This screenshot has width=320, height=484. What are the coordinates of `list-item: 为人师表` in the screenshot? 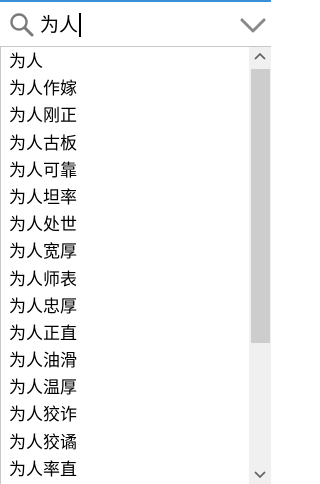 It's located at (124, 280).